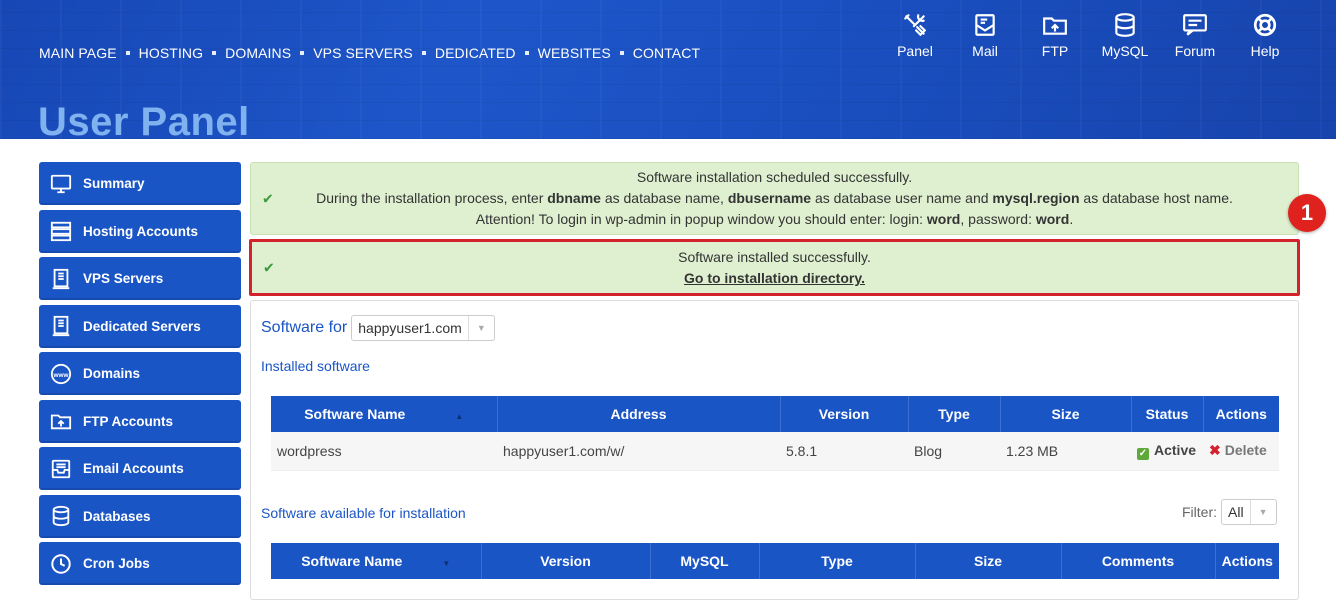 Image resolution: width=1336 pixels, height=600 pixels. Describe the element at coordinates (1247, 561) in the screenshot. I see `col-actions: Actions` at that location.